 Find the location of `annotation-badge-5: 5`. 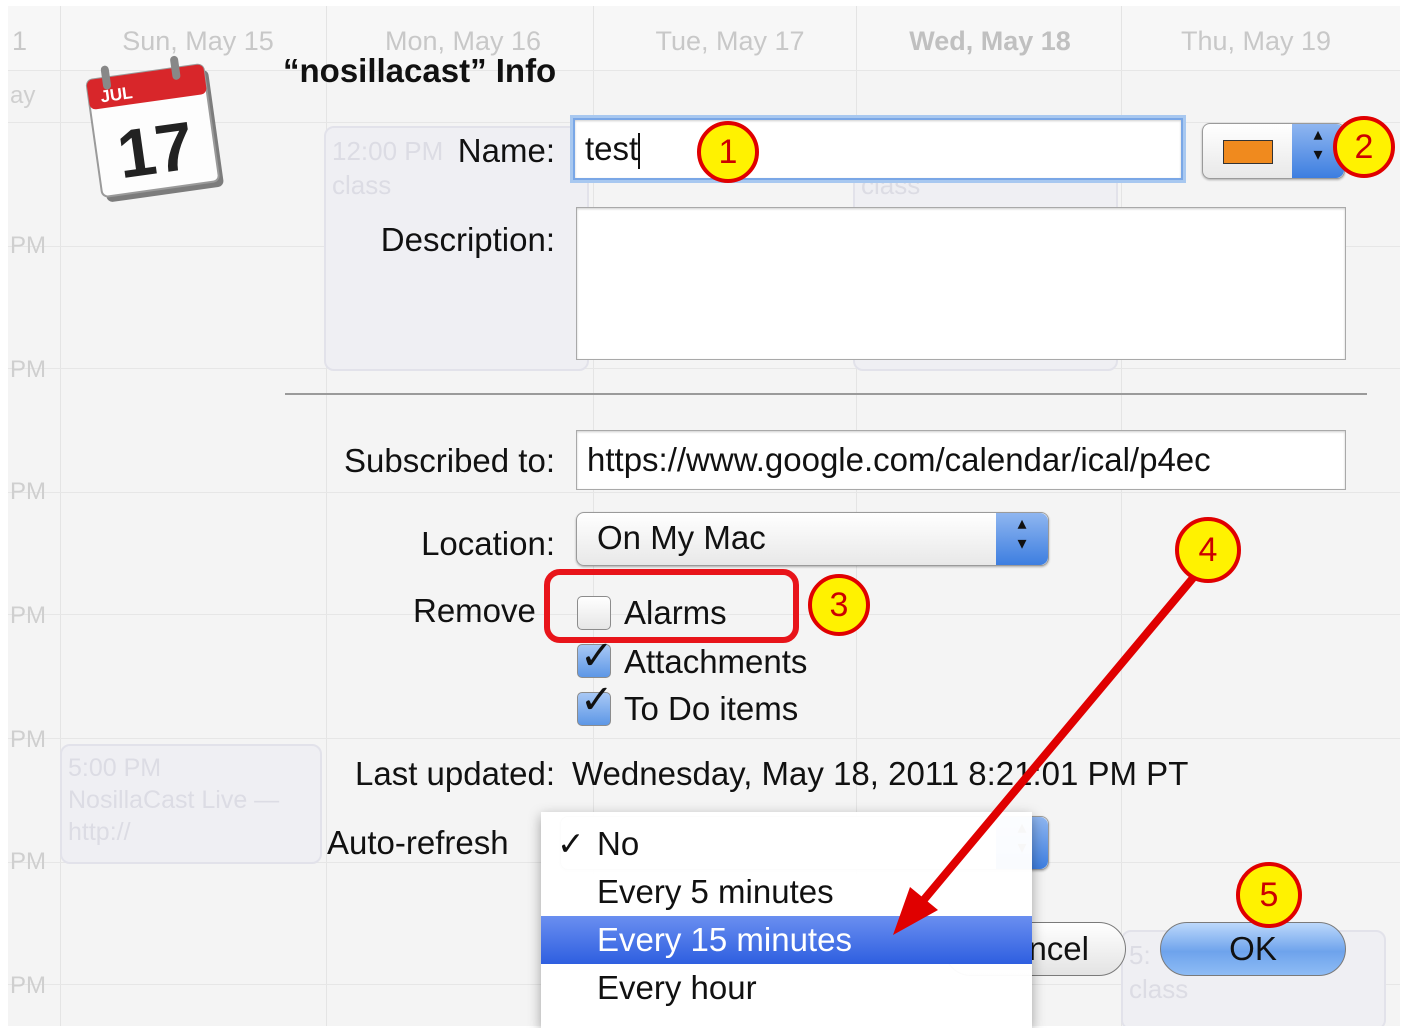

annotation-badge-5: 5 is located at coordinates (1269, 895).